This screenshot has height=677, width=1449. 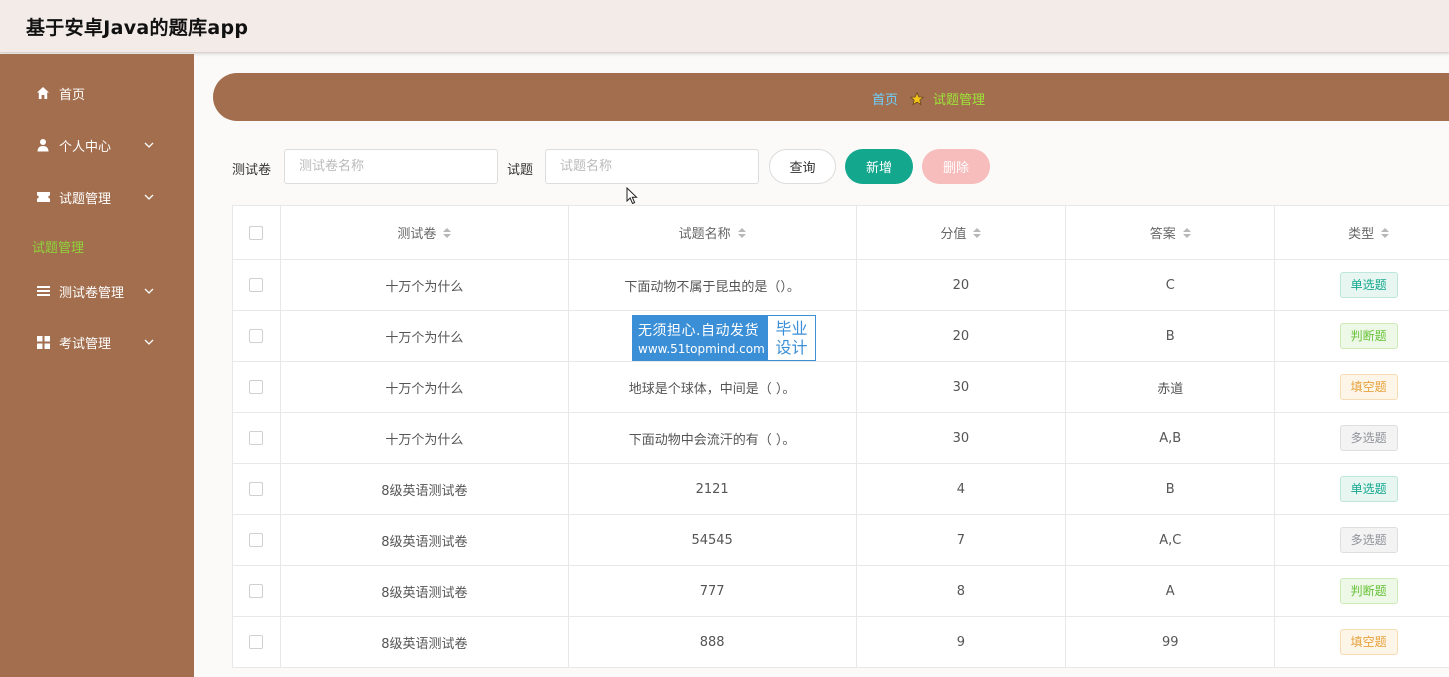 I want to click on column-header-question: 试题名称, so click(x=713, y=232).